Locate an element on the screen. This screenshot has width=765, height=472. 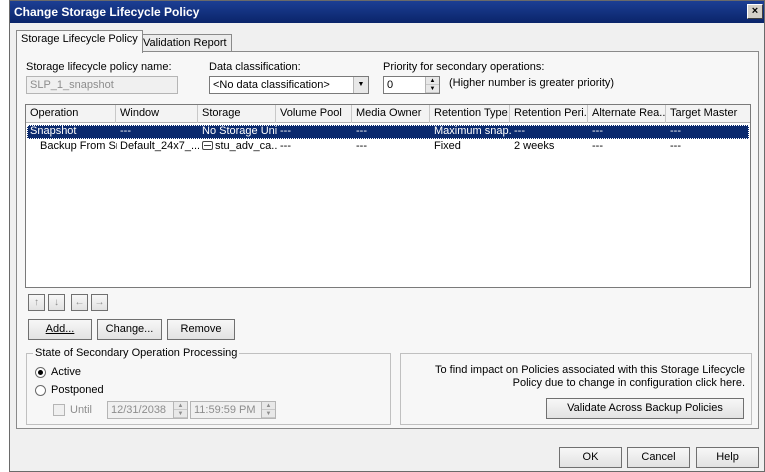
table-cell: 2 weeks is located at coordinates (534, 146).